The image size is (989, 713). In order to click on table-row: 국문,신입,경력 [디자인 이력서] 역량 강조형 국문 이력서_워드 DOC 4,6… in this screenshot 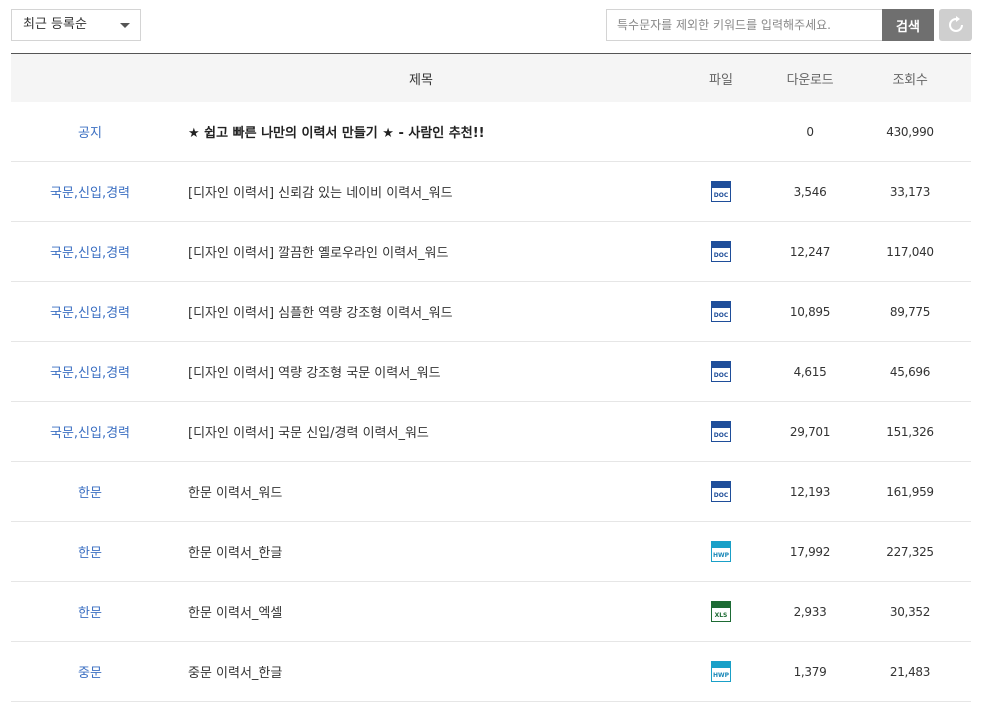, I will do `click(491, 372)`.